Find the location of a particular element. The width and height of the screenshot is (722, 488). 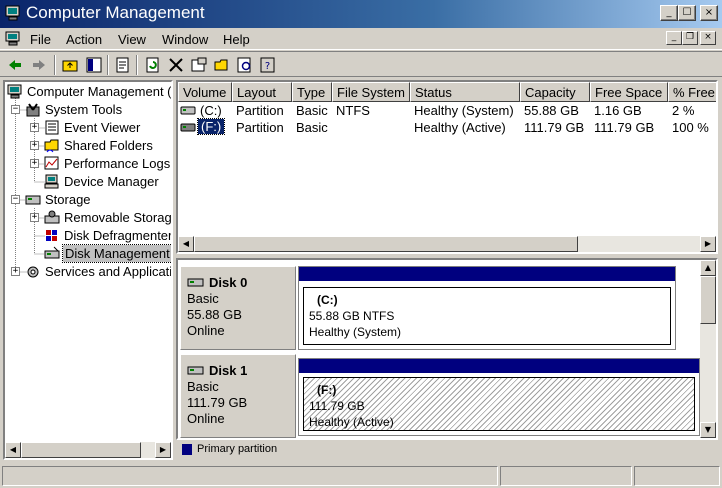

cell-free-space: 1.16 GB is located at coordinates (618, 110).